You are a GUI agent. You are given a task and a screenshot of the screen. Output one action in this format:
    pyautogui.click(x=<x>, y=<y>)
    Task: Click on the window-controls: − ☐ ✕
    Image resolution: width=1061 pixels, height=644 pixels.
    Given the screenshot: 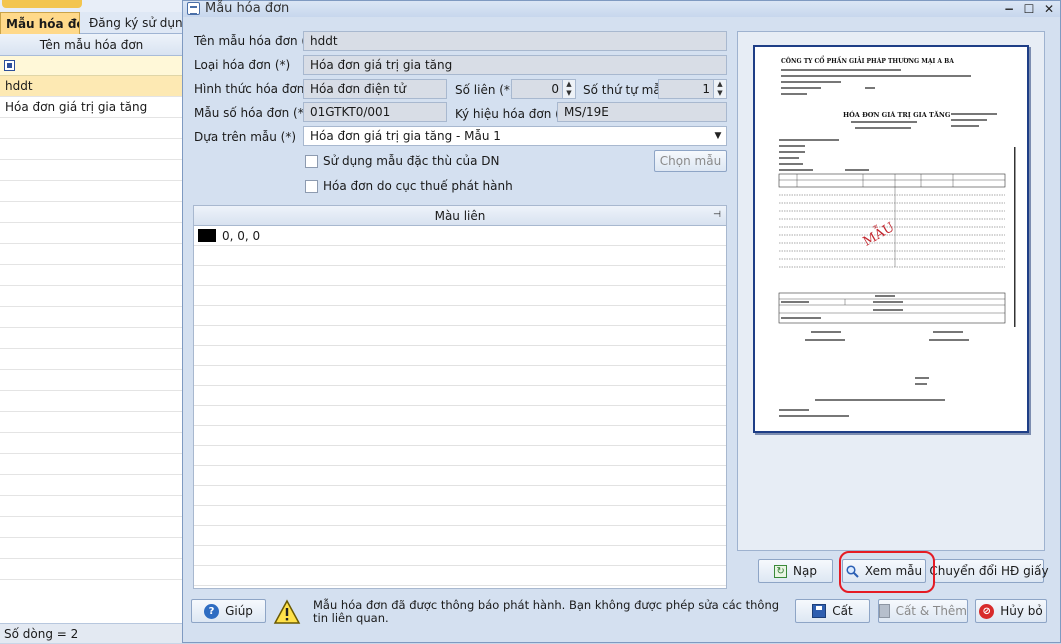 What is the action you would take?
    pyautogui.click(x=1029, y=9)
    